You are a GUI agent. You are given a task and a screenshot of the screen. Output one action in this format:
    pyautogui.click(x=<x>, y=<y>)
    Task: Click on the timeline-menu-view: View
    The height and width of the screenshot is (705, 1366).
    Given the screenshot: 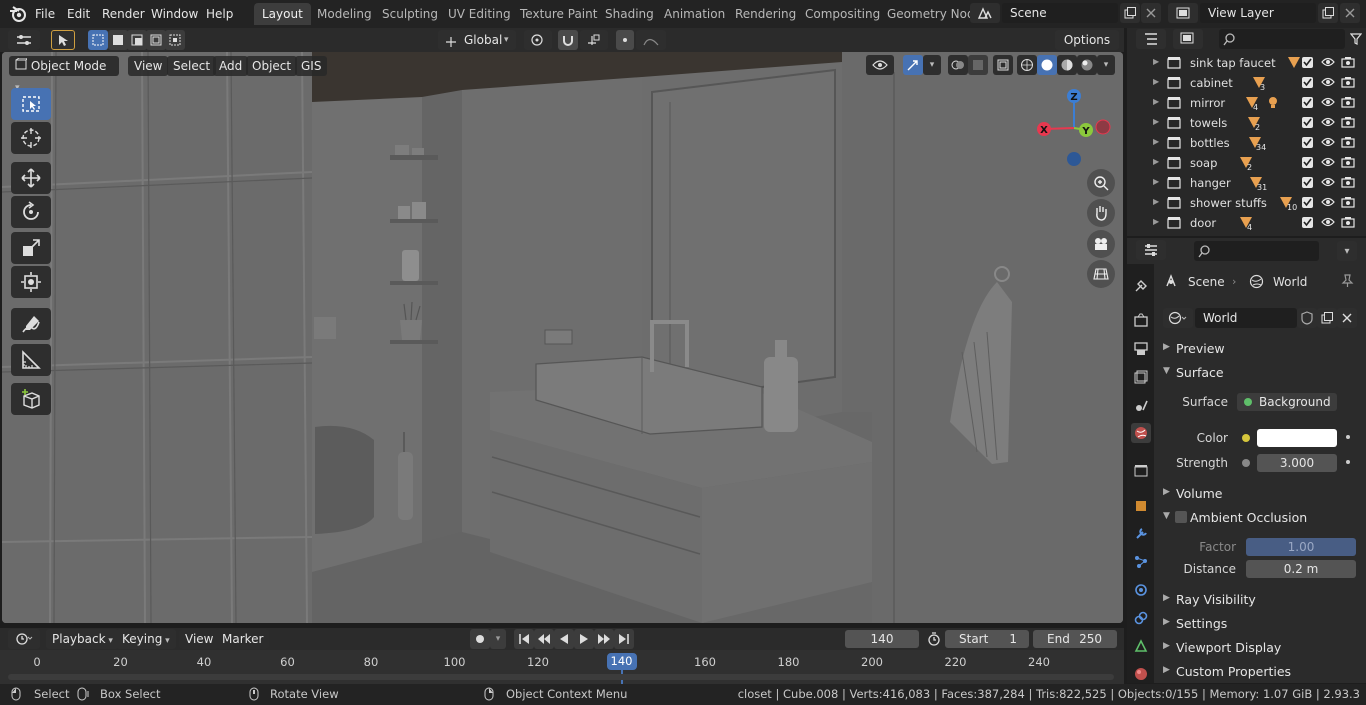 What is the action you would take?
    pyautogui.click(x=199, y=639)
    